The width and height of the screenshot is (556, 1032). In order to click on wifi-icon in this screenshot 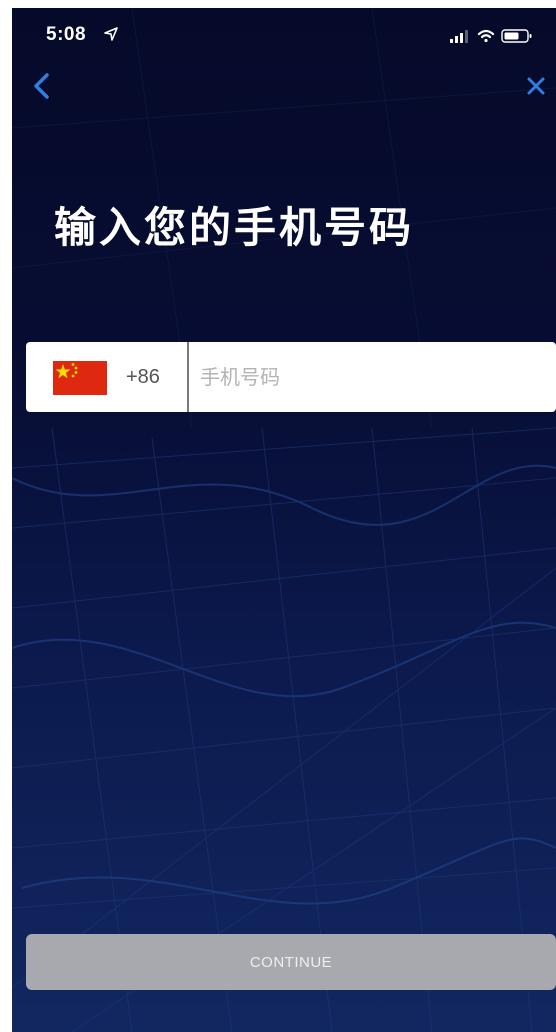, I will do `click(486, 36)`.